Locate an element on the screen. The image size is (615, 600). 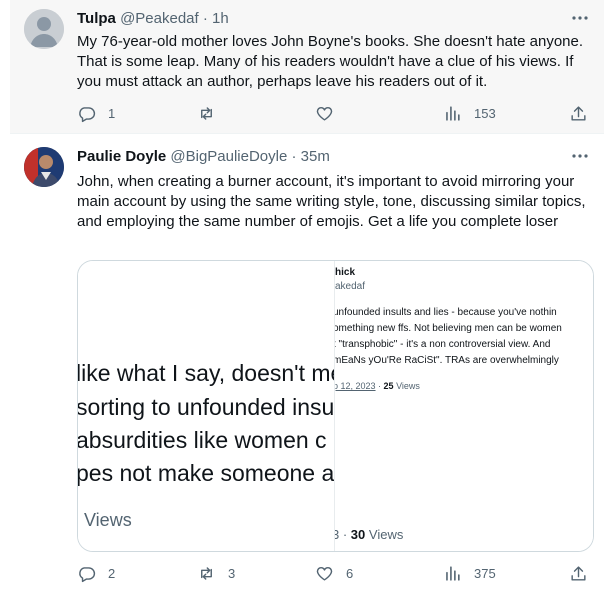
image-date-views: p 12, 2023 · 25 Views is located at coordinates (377, 386).